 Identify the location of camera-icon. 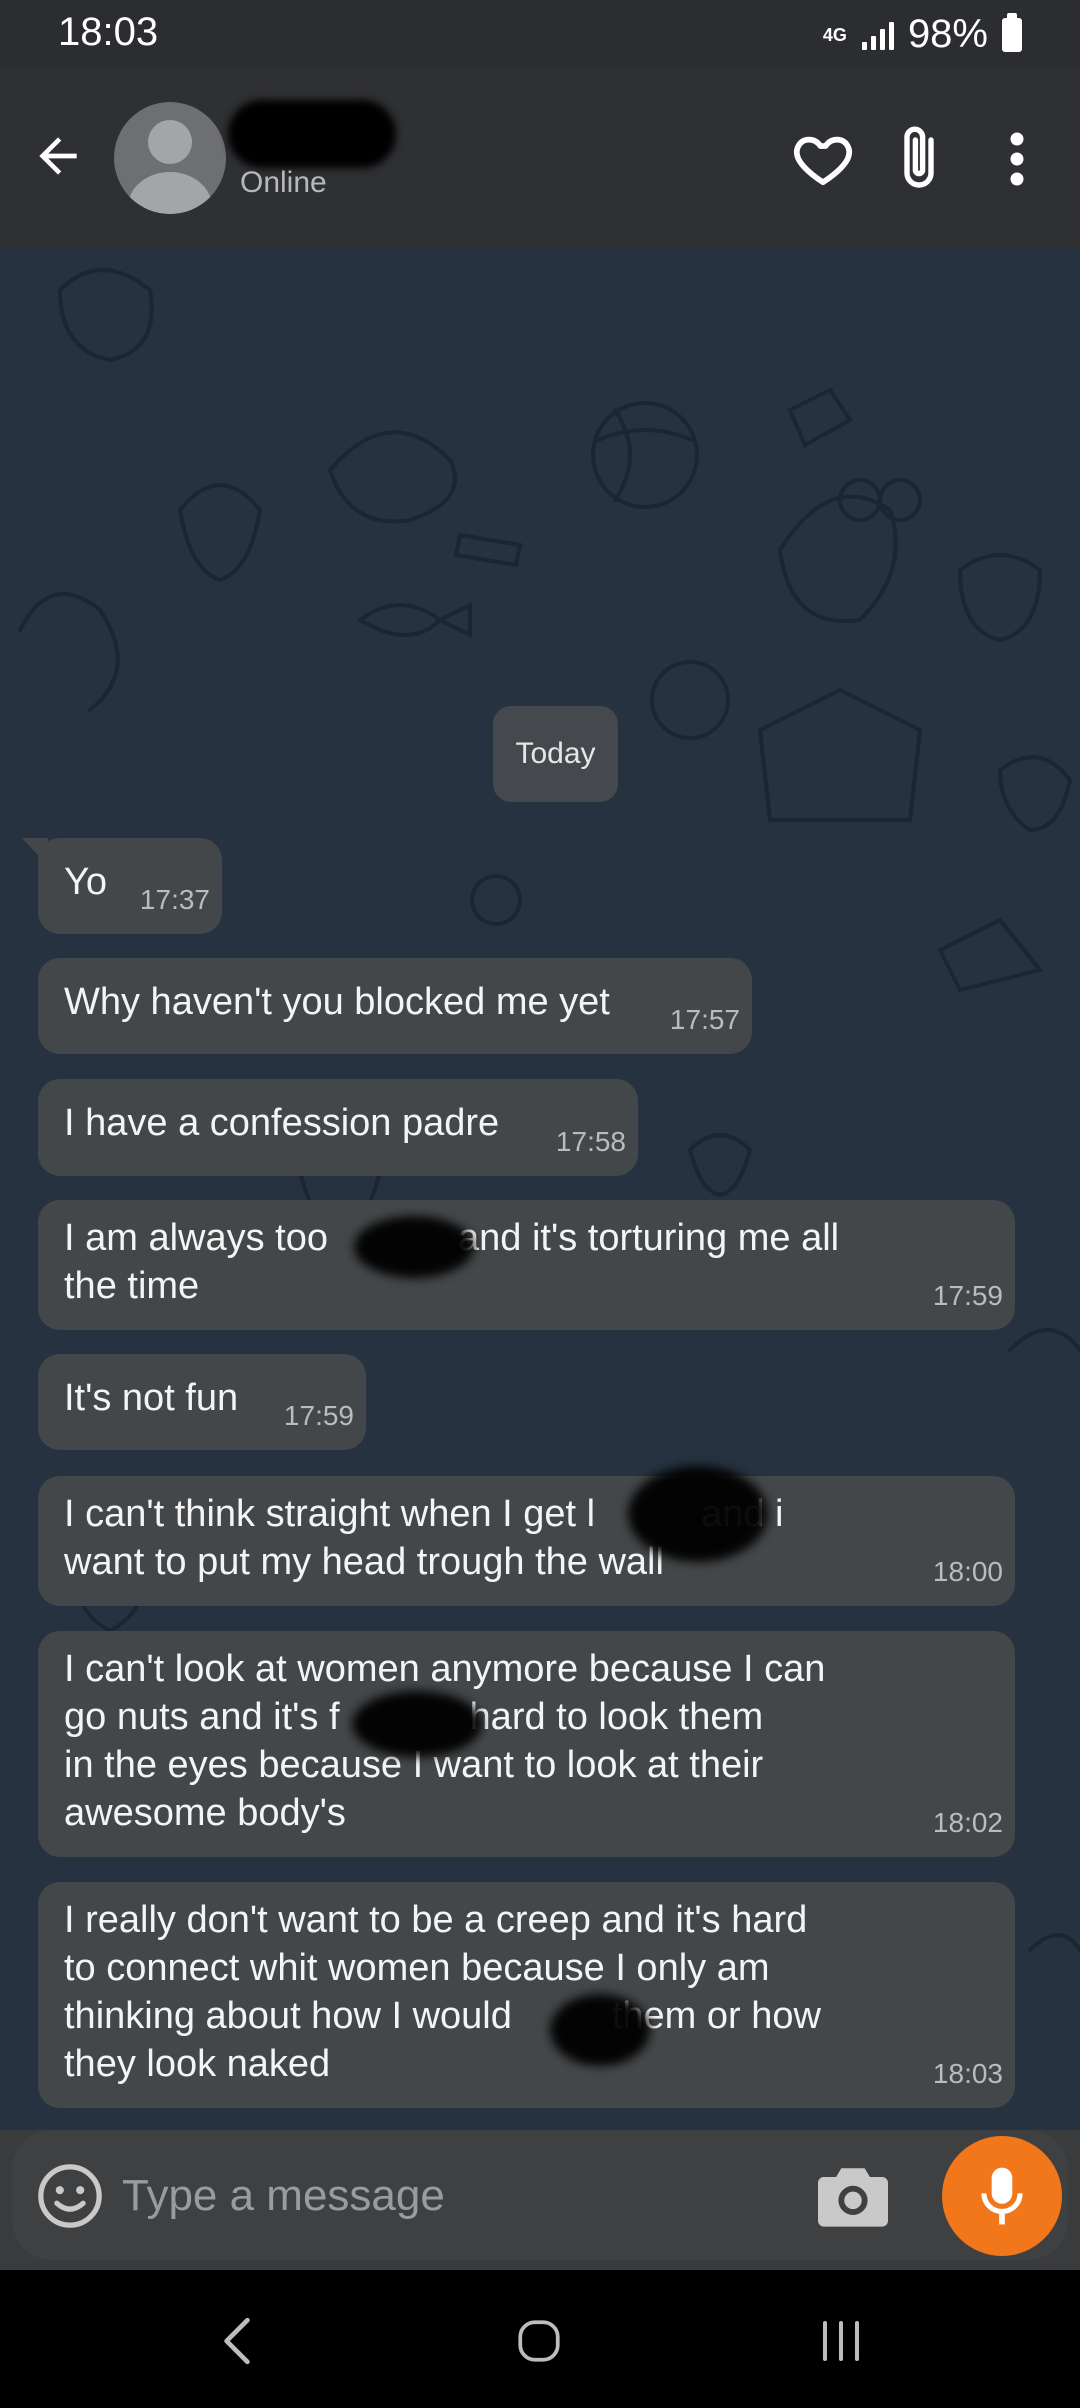
(853, 2196).